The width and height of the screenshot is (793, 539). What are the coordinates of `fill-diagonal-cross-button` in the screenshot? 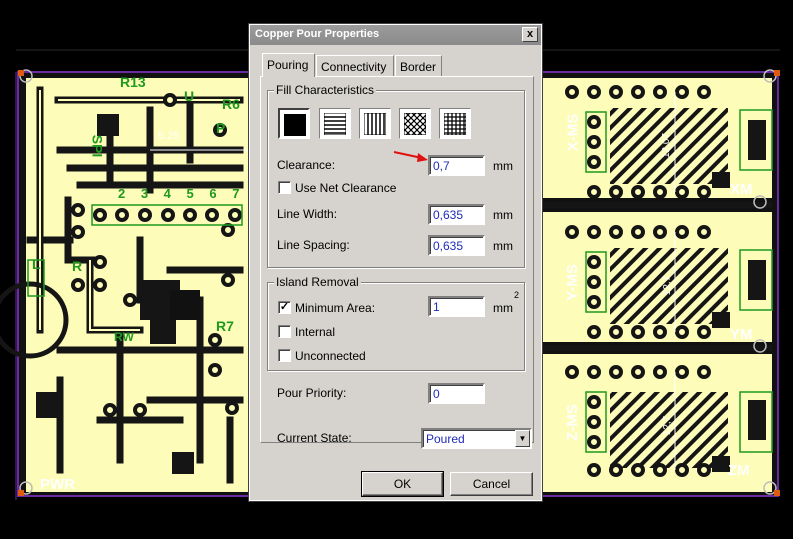 It's located at (415, 123).